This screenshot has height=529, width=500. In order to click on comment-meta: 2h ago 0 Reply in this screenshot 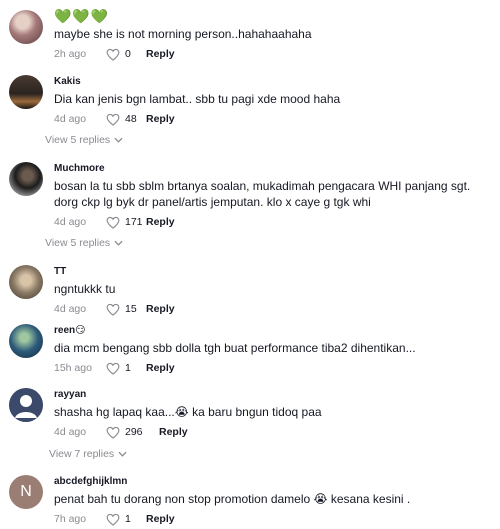, I will do `click(273, 54)`.